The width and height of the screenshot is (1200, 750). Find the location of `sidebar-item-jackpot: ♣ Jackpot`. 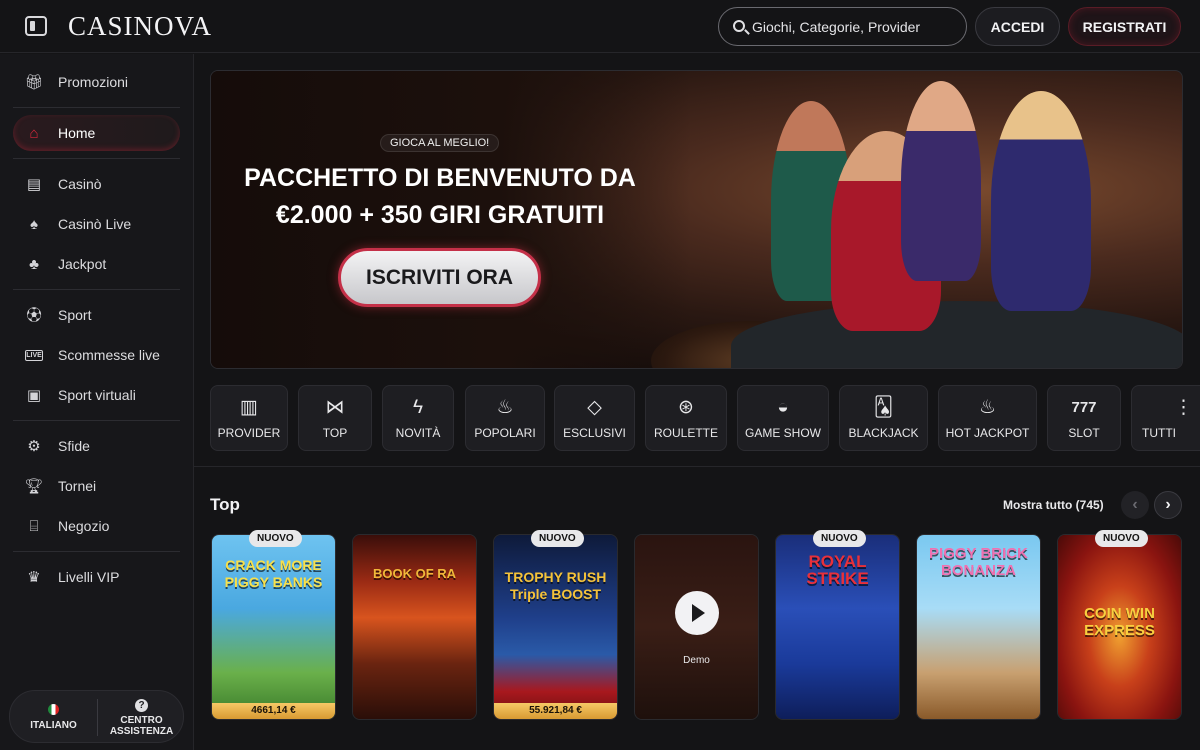

sidebar-item-jackpot: ♣ Jackpot is located at coordinates (96, 264).